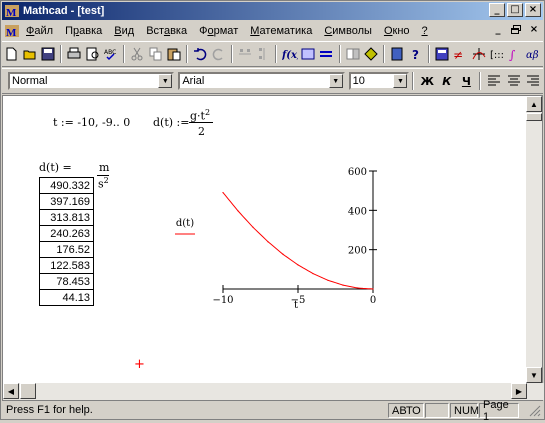 Image resolution: width=545 pixels, height=423 pixels. What do you see at coordinates (174, 54) in the screenshot?
I see `paste-icon` at bounding box center [174, 54].